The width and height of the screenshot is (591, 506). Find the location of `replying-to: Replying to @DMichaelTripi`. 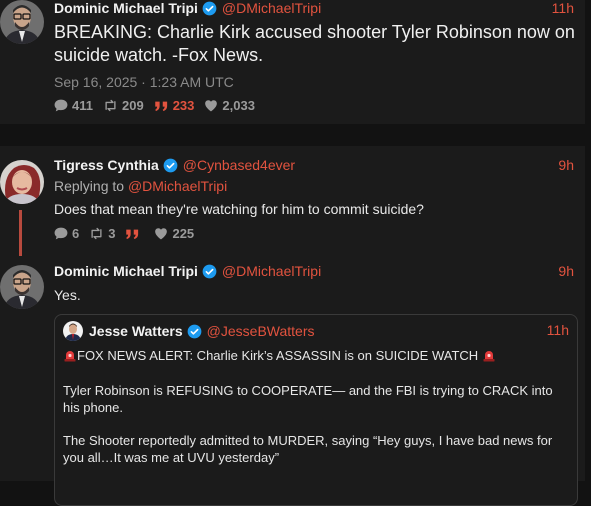

replying-to: Replying to @DMichaelTripi is located at coordinates (140, 186).